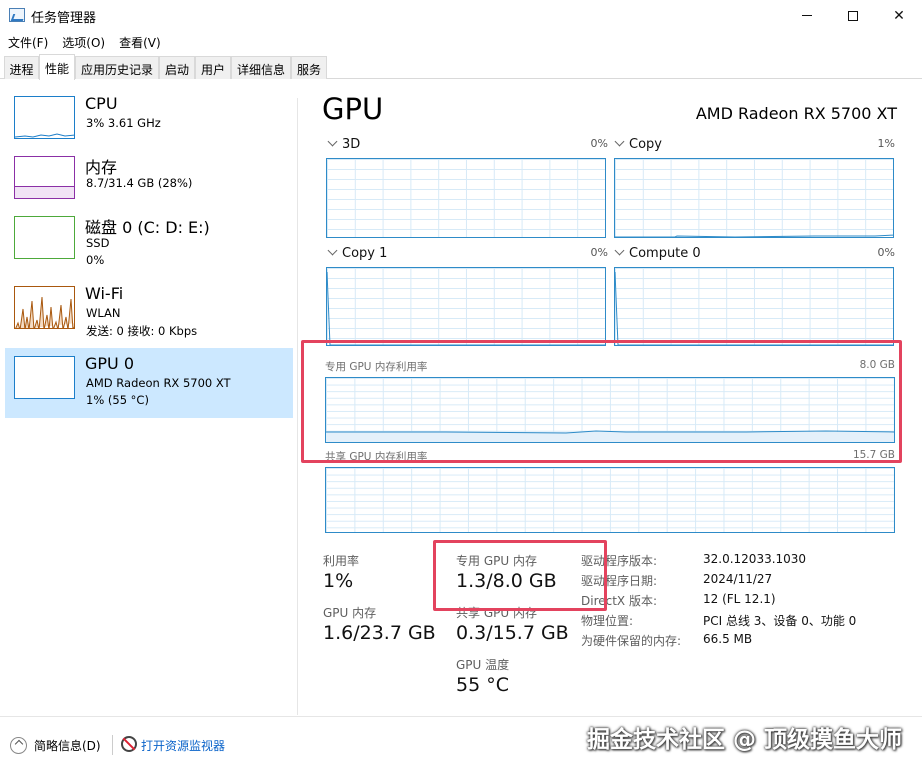  What do you see at coordinates (147, 227) in the screenshot?
I see `resource-name: 磁盘 0 (C: D: E:)` at bounding box center [147, 227].